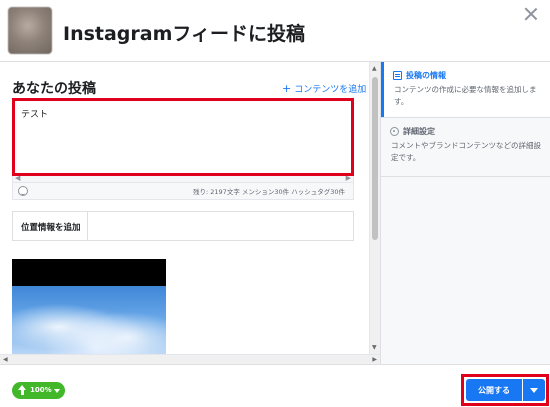 The width and height of the screenshot is (550, 407). Describe the element at coordinates (394, 131) in the screenshot. I see `gear-icon` at that location.